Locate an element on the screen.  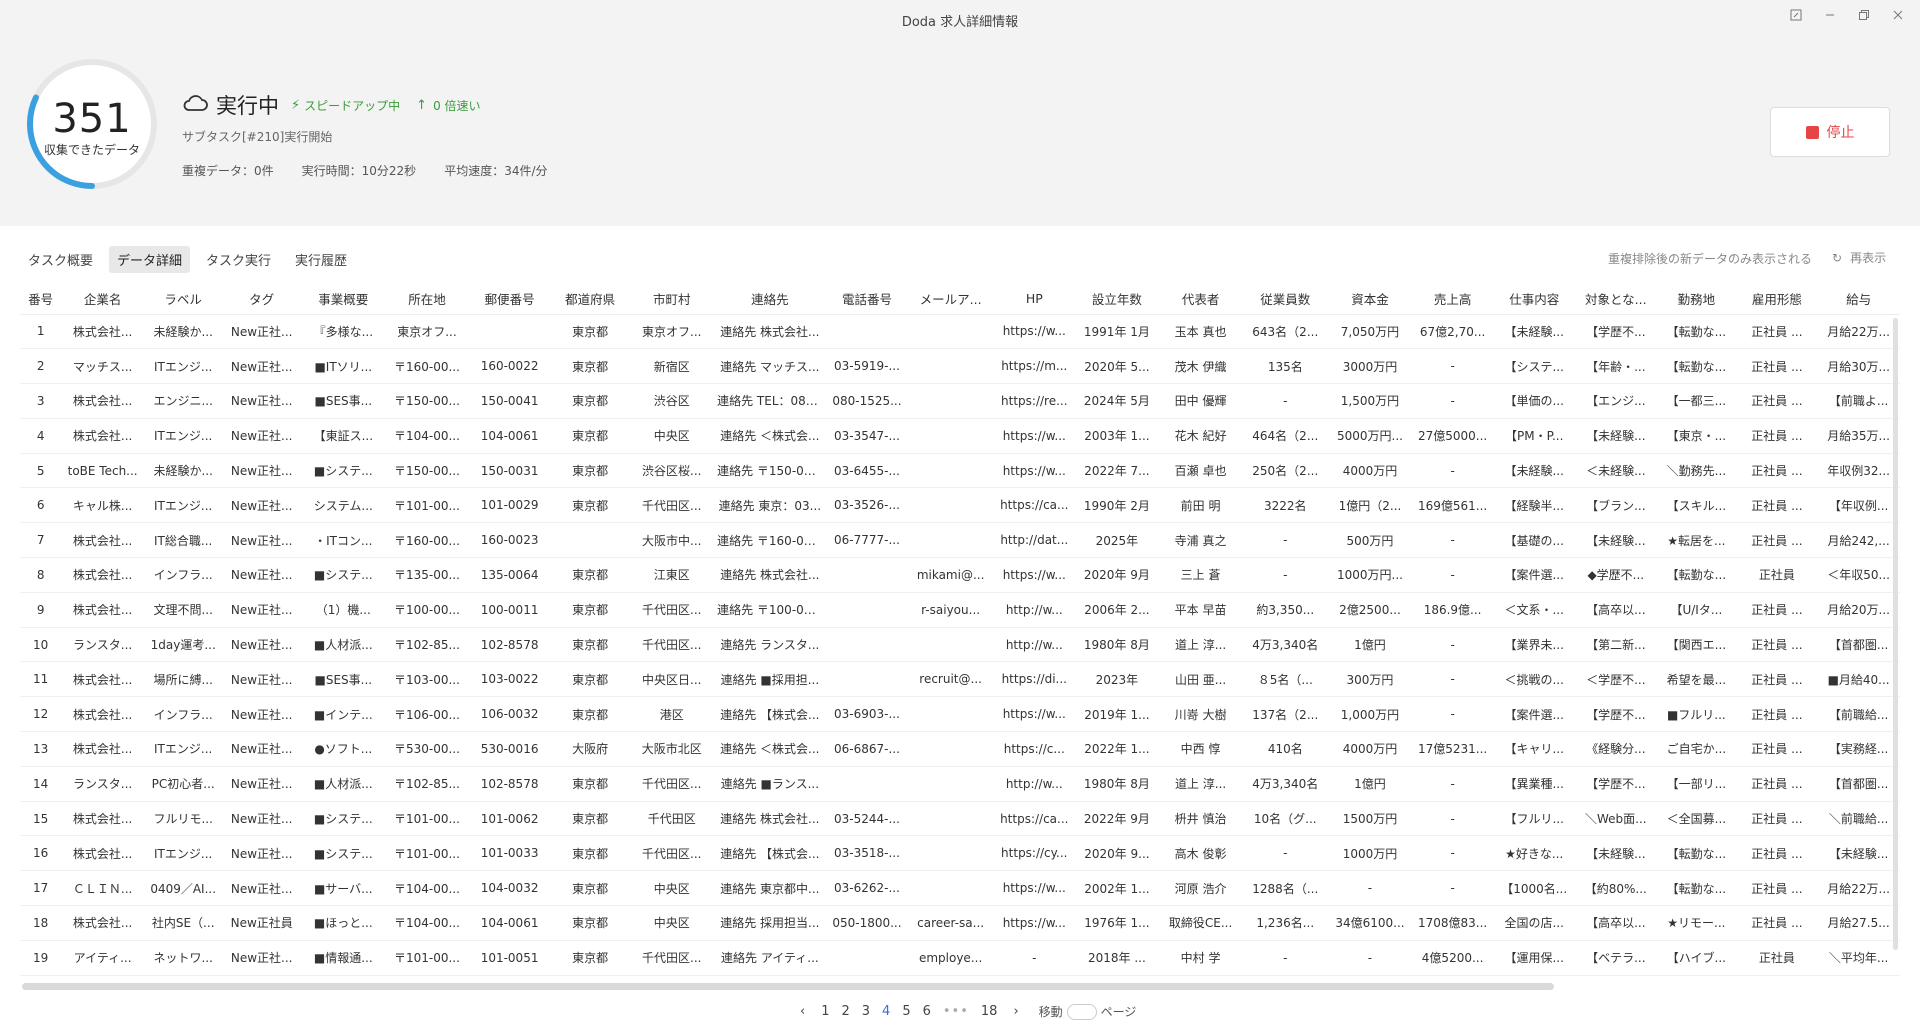
minimize-icon is located at coordinates (1830, 18).